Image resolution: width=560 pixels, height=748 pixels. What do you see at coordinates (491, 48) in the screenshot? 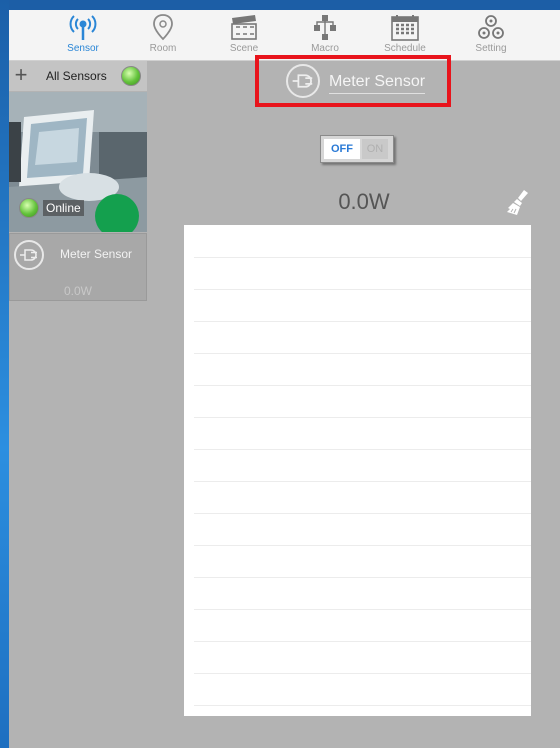
I see `tab-setting-label: Setting` at bounding box center [491, 48].